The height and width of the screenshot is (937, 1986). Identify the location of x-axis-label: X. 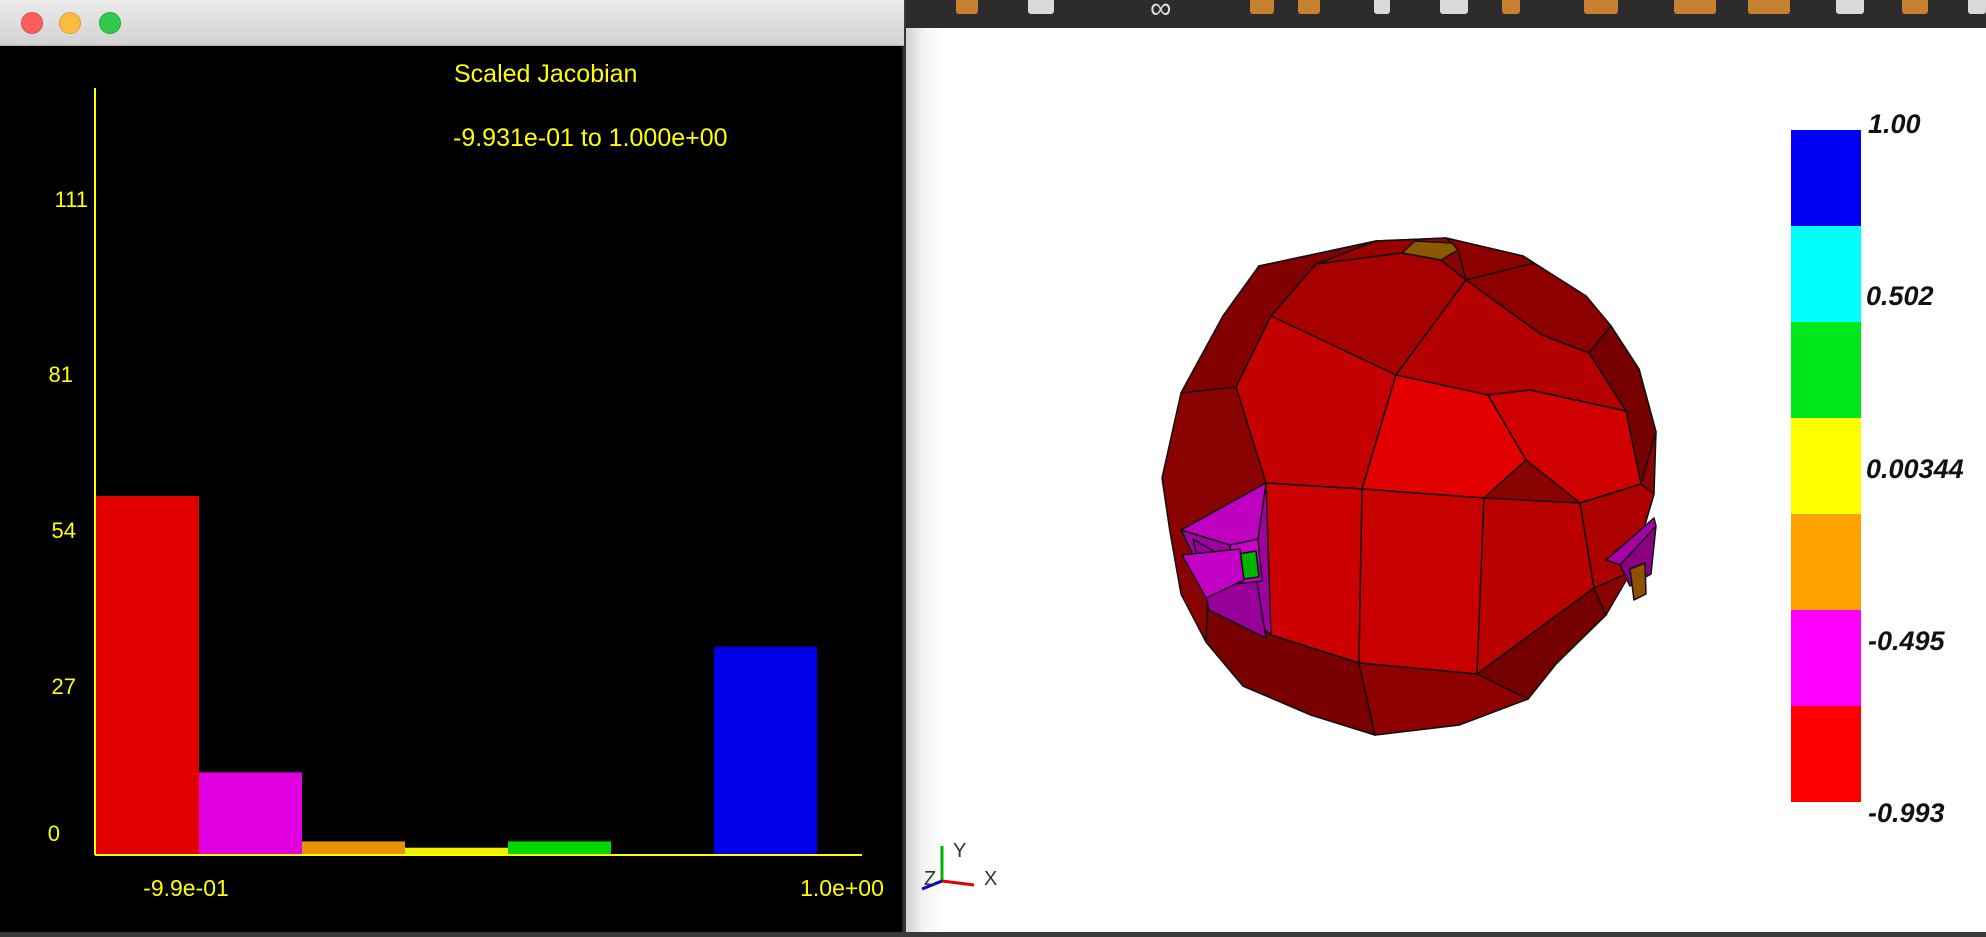
(990, 879).